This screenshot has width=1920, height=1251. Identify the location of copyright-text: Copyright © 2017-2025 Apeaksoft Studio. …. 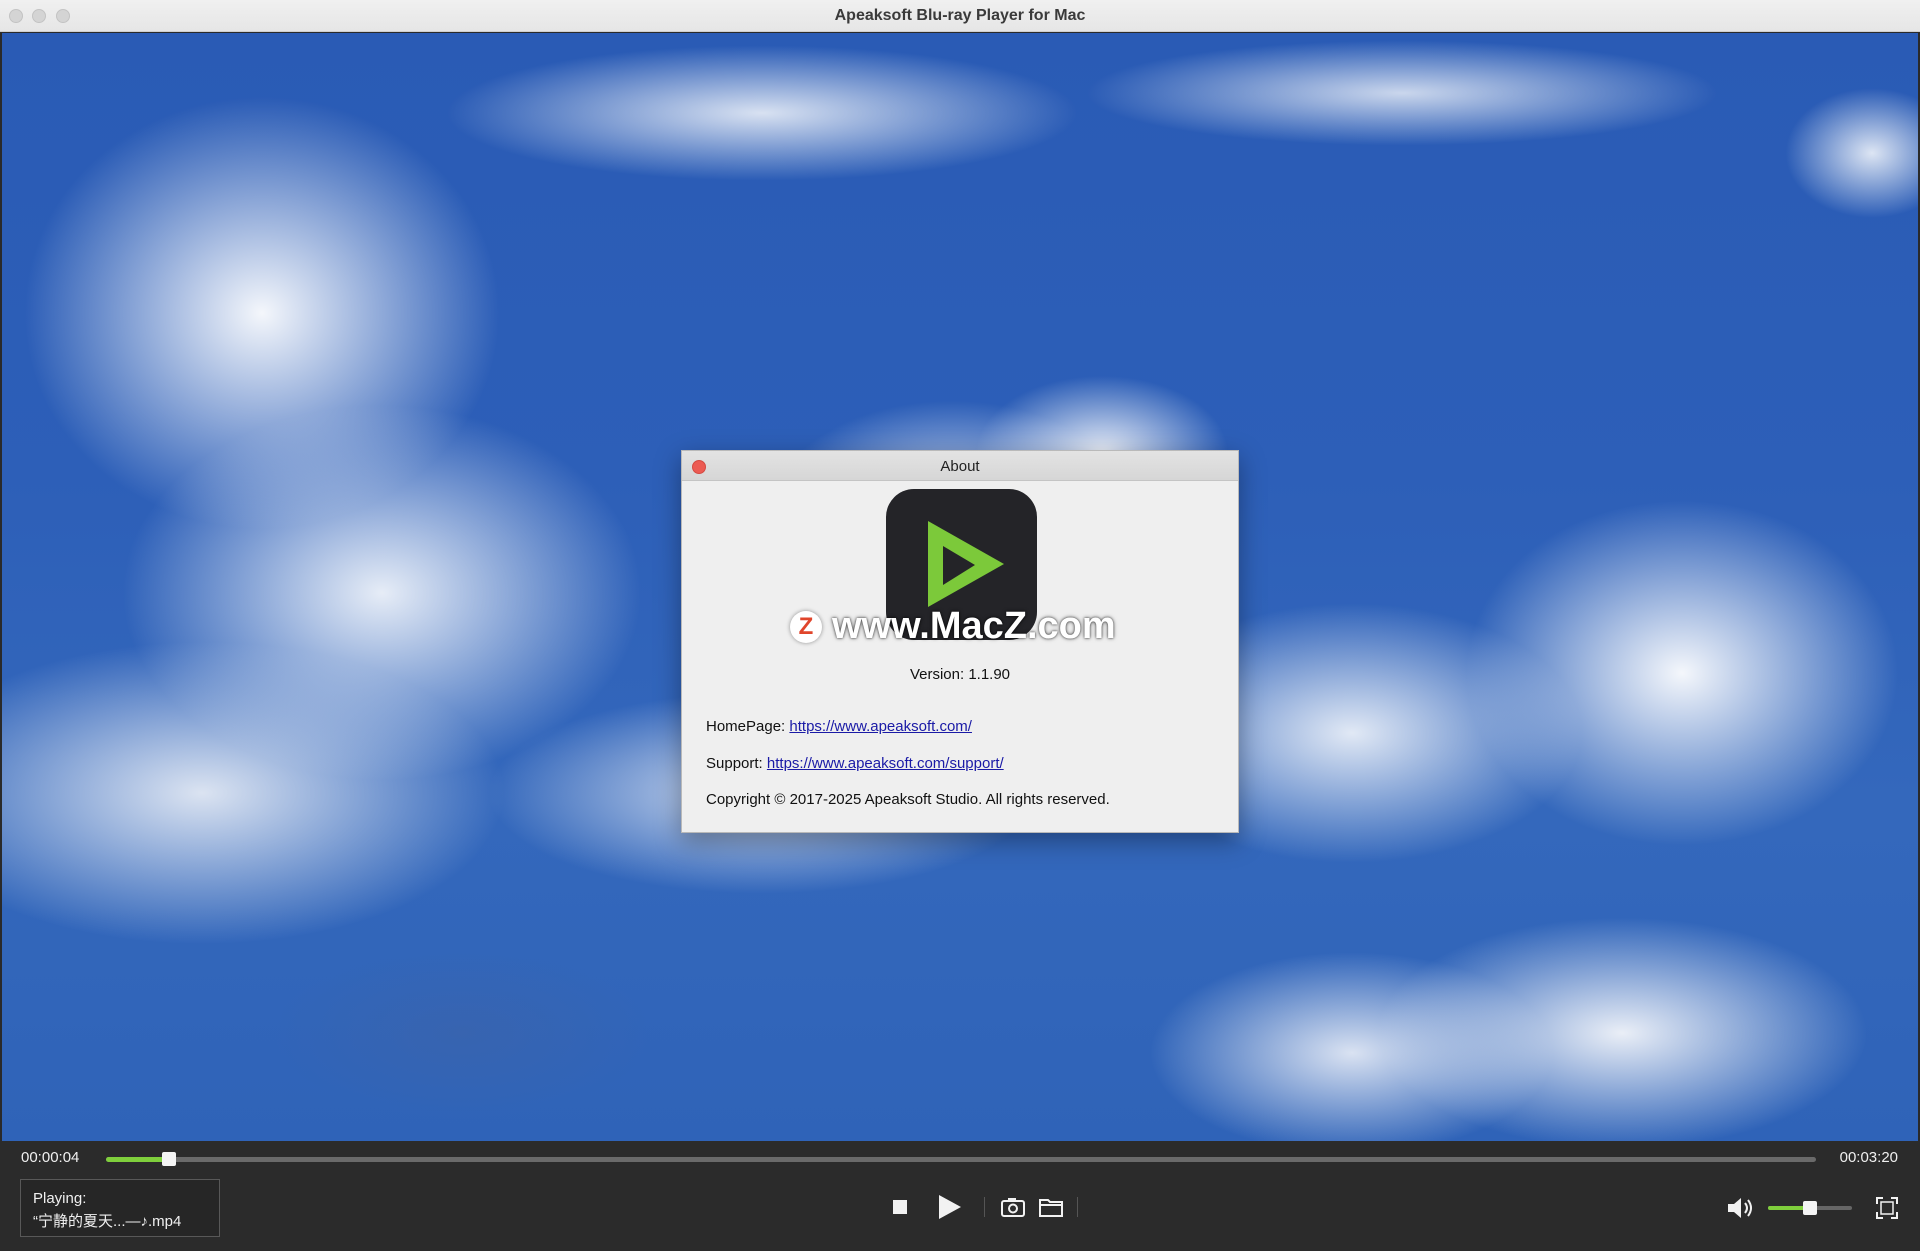
(908, 799).